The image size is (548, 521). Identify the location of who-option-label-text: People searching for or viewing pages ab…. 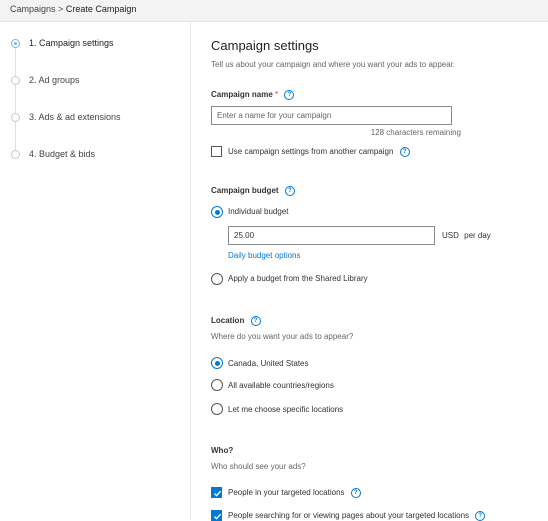
(349, 516).